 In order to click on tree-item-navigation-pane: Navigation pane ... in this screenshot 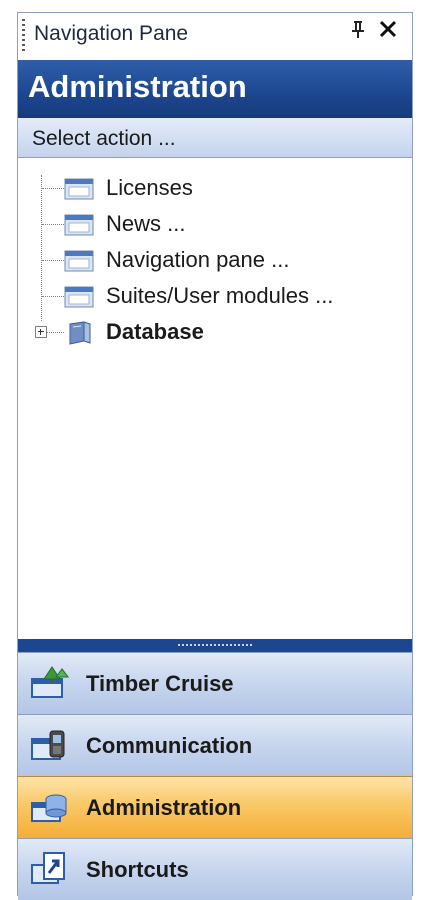, I will do `click(215, 260)`.